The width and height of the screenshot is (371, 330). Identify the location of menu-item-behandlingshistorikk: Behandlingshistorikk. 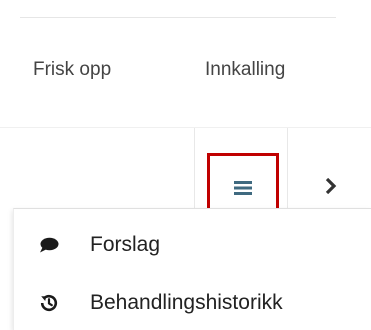
(192, 303).